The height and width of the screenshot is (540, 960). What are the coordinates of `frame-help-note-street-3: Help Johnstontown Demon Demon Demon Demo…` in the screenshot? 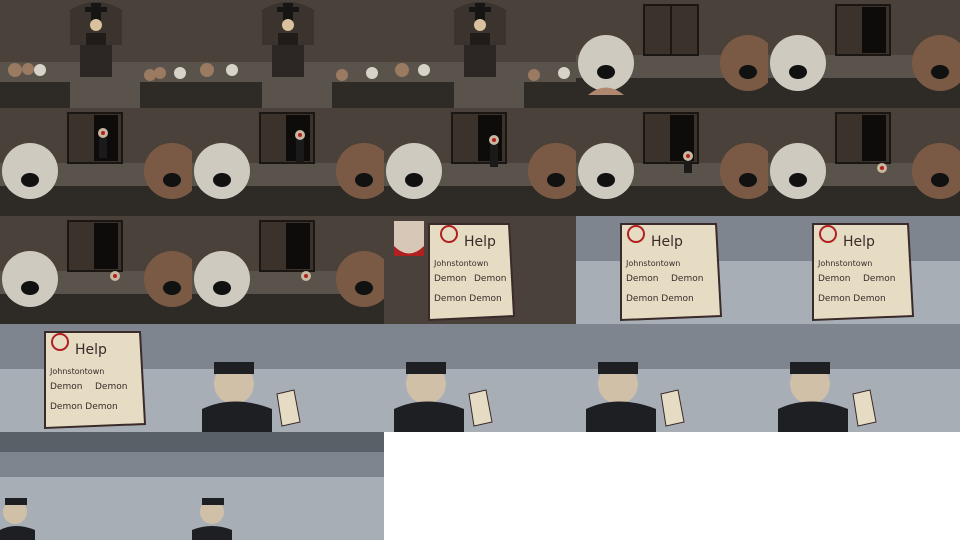 It's located at (96, 378).